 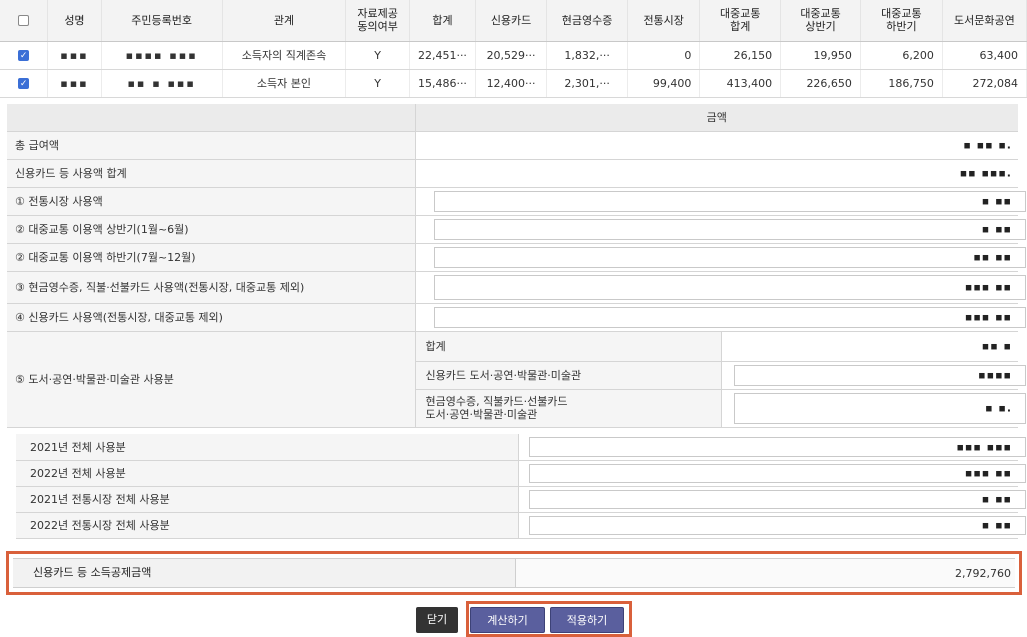 What do you see at coordinates (377, 55) in the screenshot?
I see `dependent-consent: Y` at bounding box center [377, 55].